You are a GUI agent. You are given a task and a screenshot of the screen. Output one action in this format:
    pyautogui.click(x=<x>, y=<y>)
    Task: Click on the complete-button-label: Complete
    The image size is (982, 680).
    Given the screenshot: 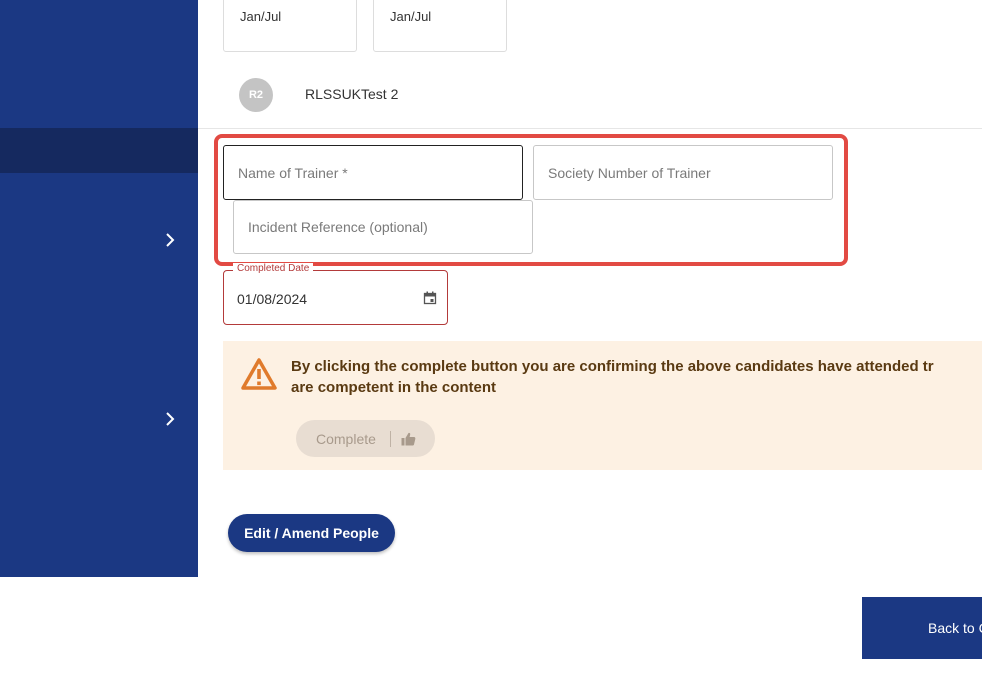 What is the action you would take?
    pyautogui.click(x=346, y=438)
    